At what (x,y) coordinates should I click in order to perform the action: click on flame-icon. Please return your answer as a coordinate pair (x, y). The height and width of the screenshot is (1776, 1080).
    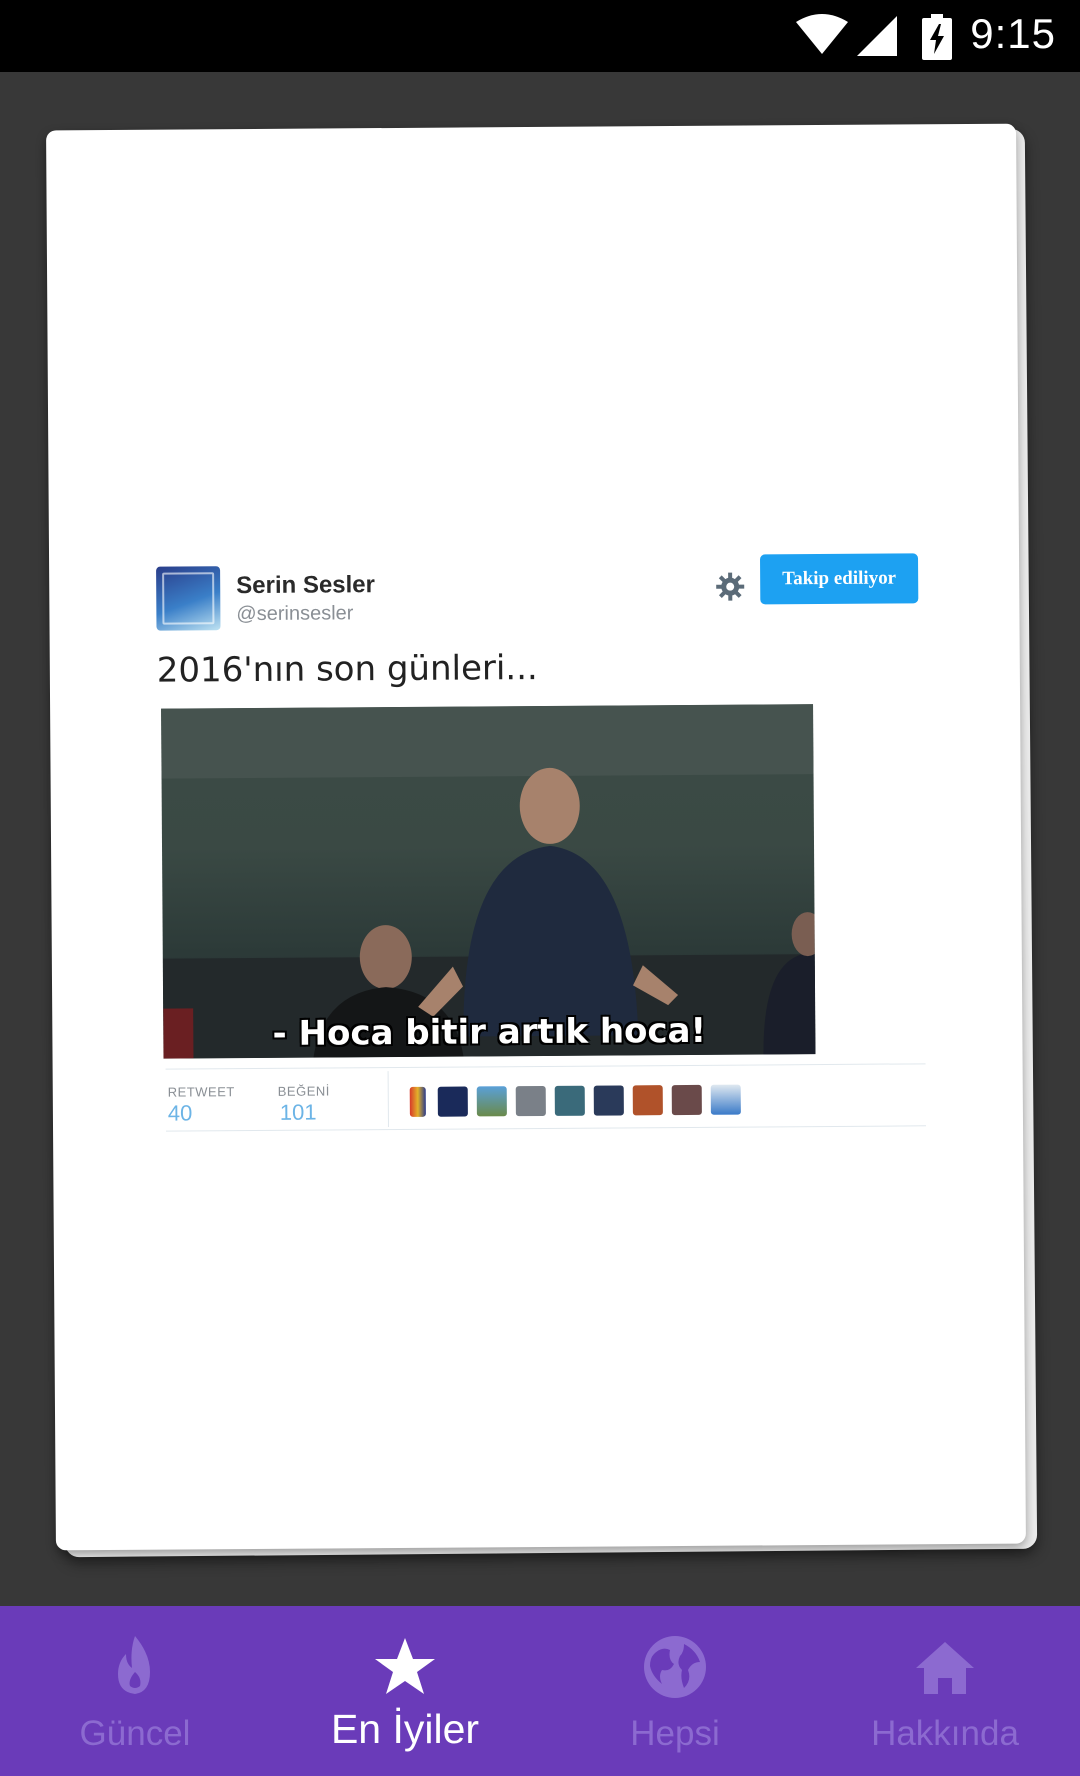
    Looking at the image, I should click on (134, 1665).